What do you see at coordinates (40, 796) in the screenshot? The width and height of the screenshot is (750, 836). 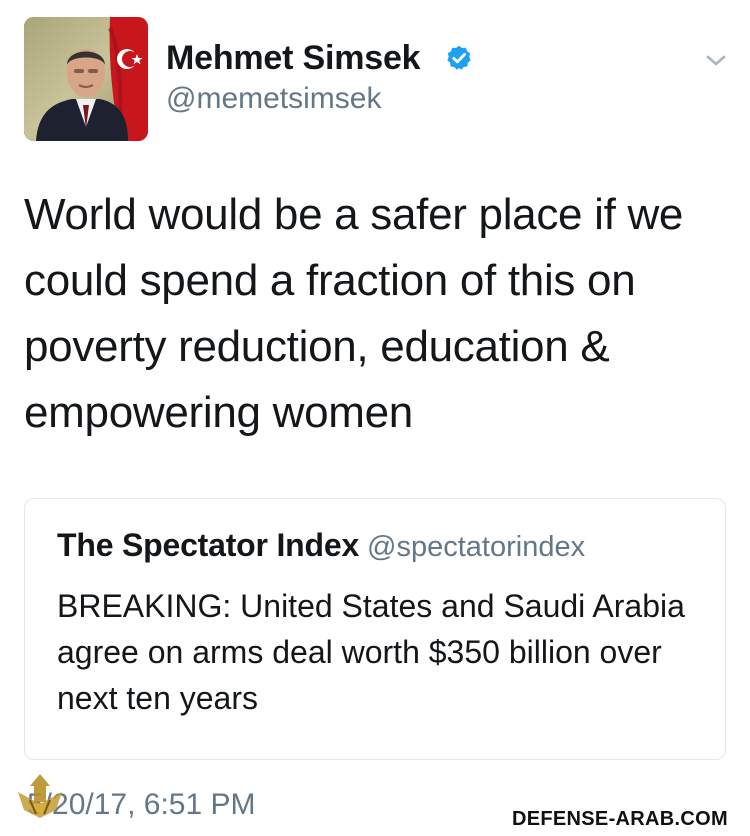 I see `watermark-logo` at bounding box center [40, 796].